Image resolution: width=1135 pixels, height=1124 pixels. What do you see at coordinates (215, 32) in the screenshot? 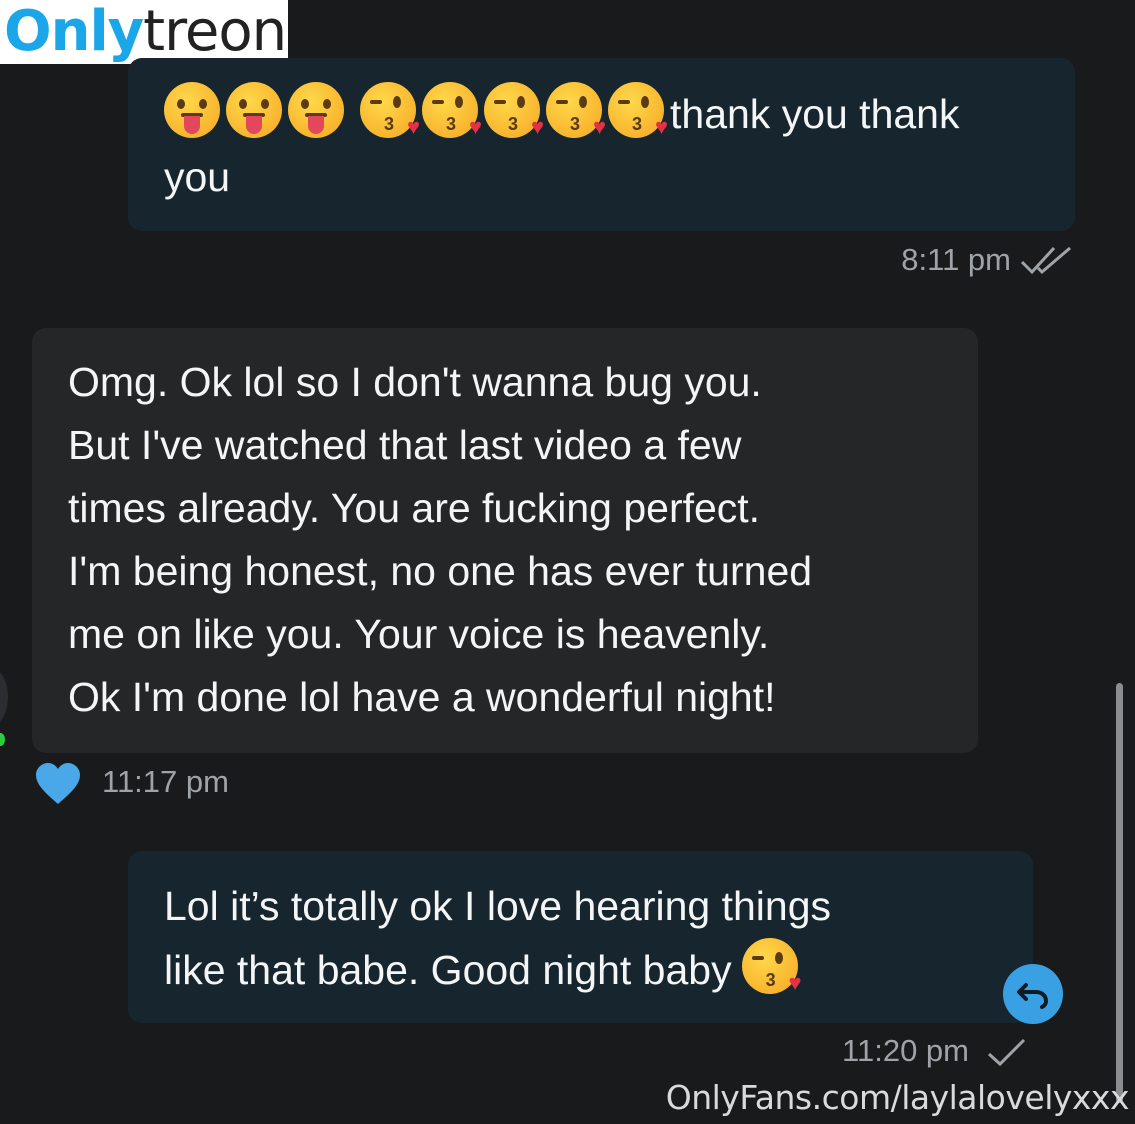
I see `logo-part-treon: treon` at bounding box center [215, 32].